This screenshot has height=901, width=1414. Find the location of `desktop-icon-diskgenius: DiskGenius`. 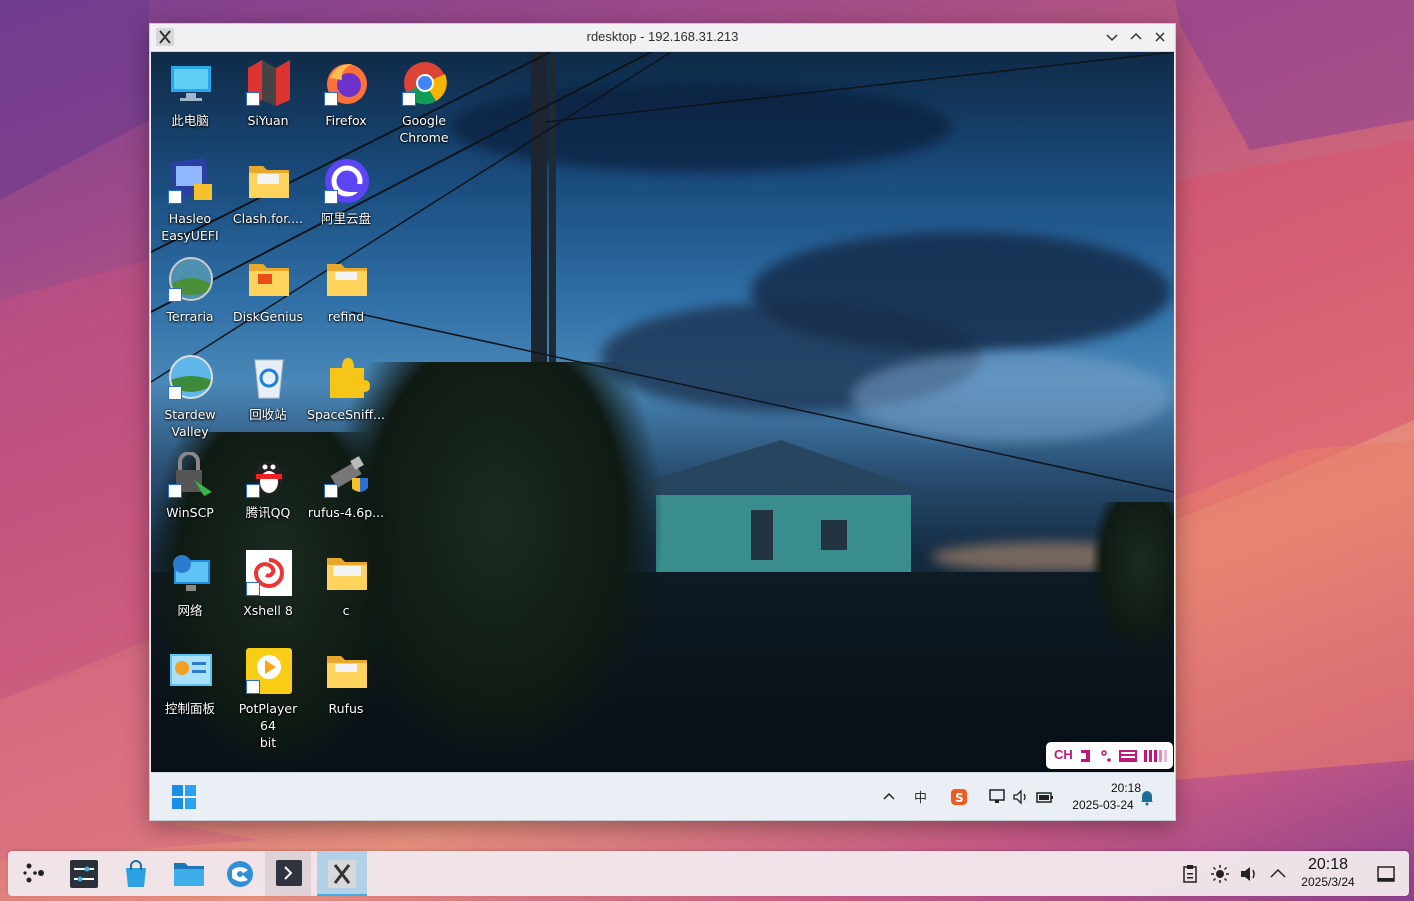

desktop-icon-diskgenius: DiskGenius is located at coordinates (268, 298).